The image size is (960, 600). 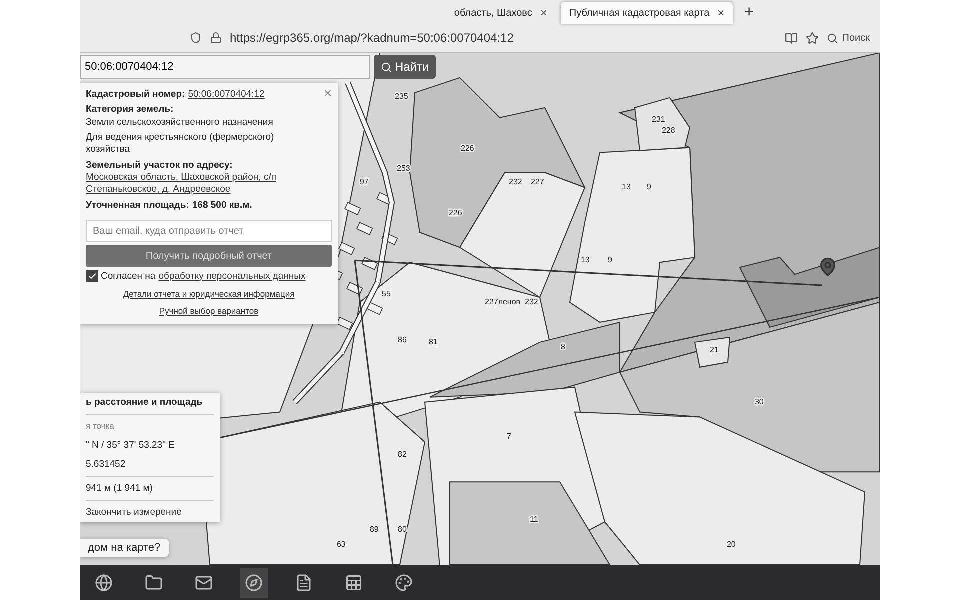 I want to click on report-button: Получить подробный отчет, so click(x=209, y=256).